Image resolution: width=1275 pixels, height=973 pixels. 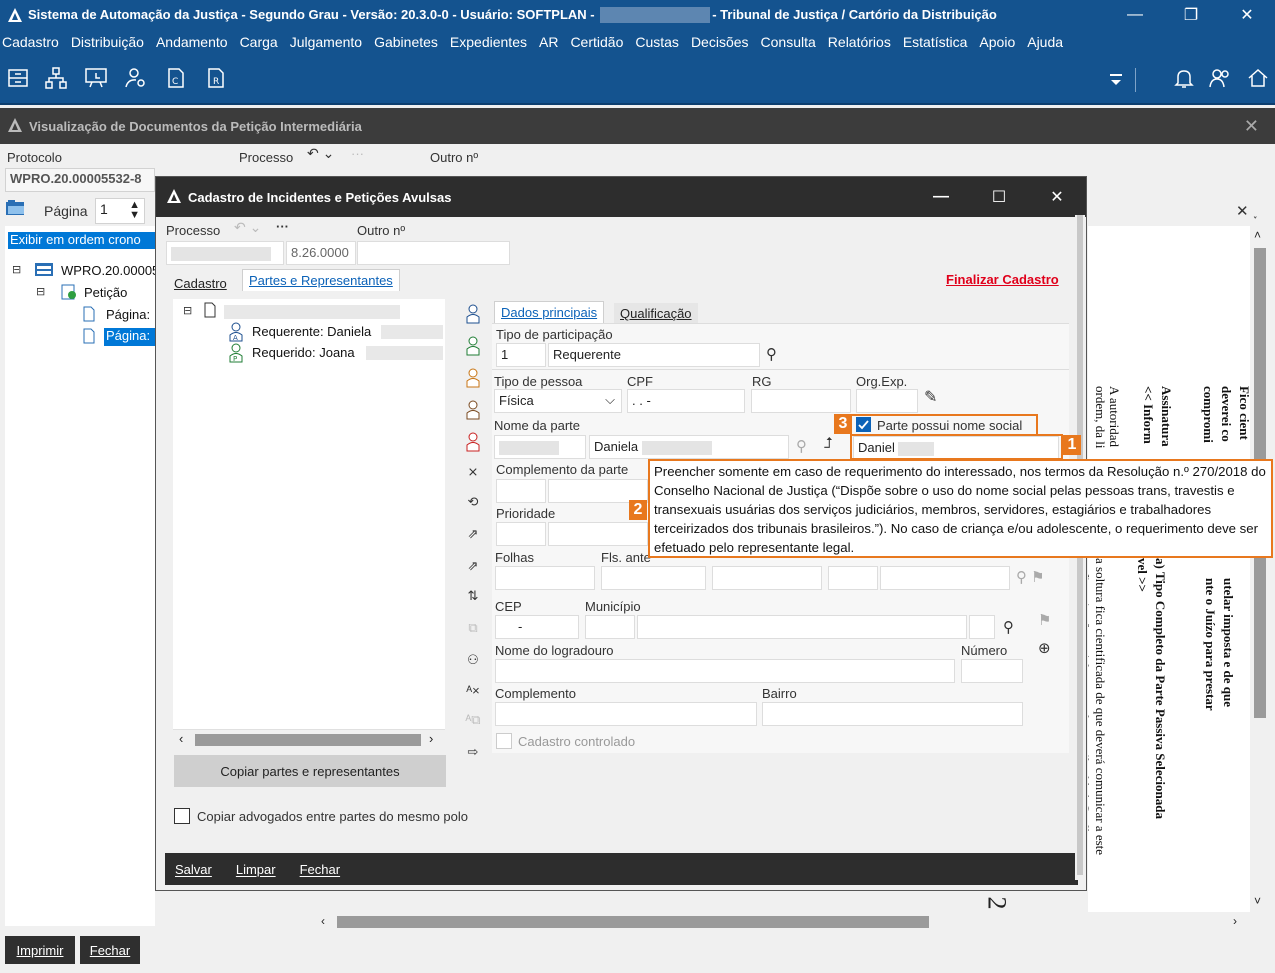 What do you see at coordinates (473, 472) in the screenshot?
I see `remove-user-icon: ⨯` at bounding box center [473, 472].